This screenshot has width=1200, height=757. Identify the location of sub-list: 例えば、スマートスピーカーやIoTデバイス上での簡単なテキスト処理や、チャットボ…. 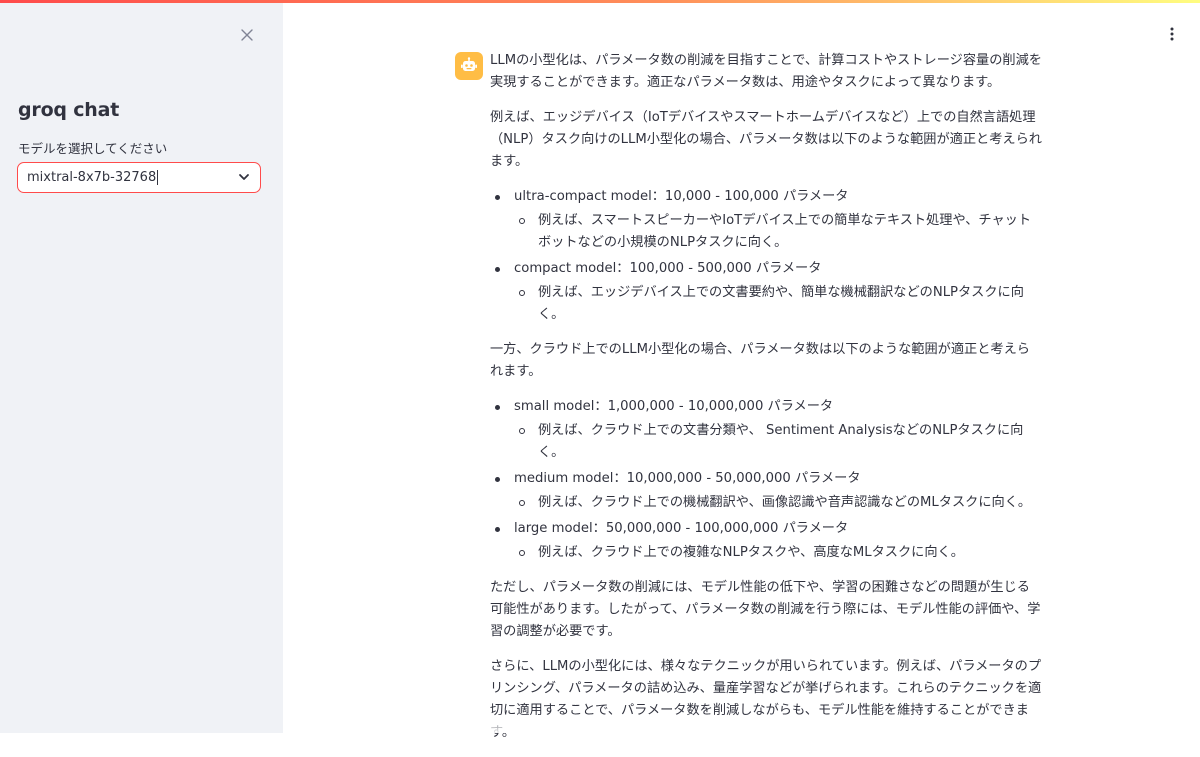
(778, 232).